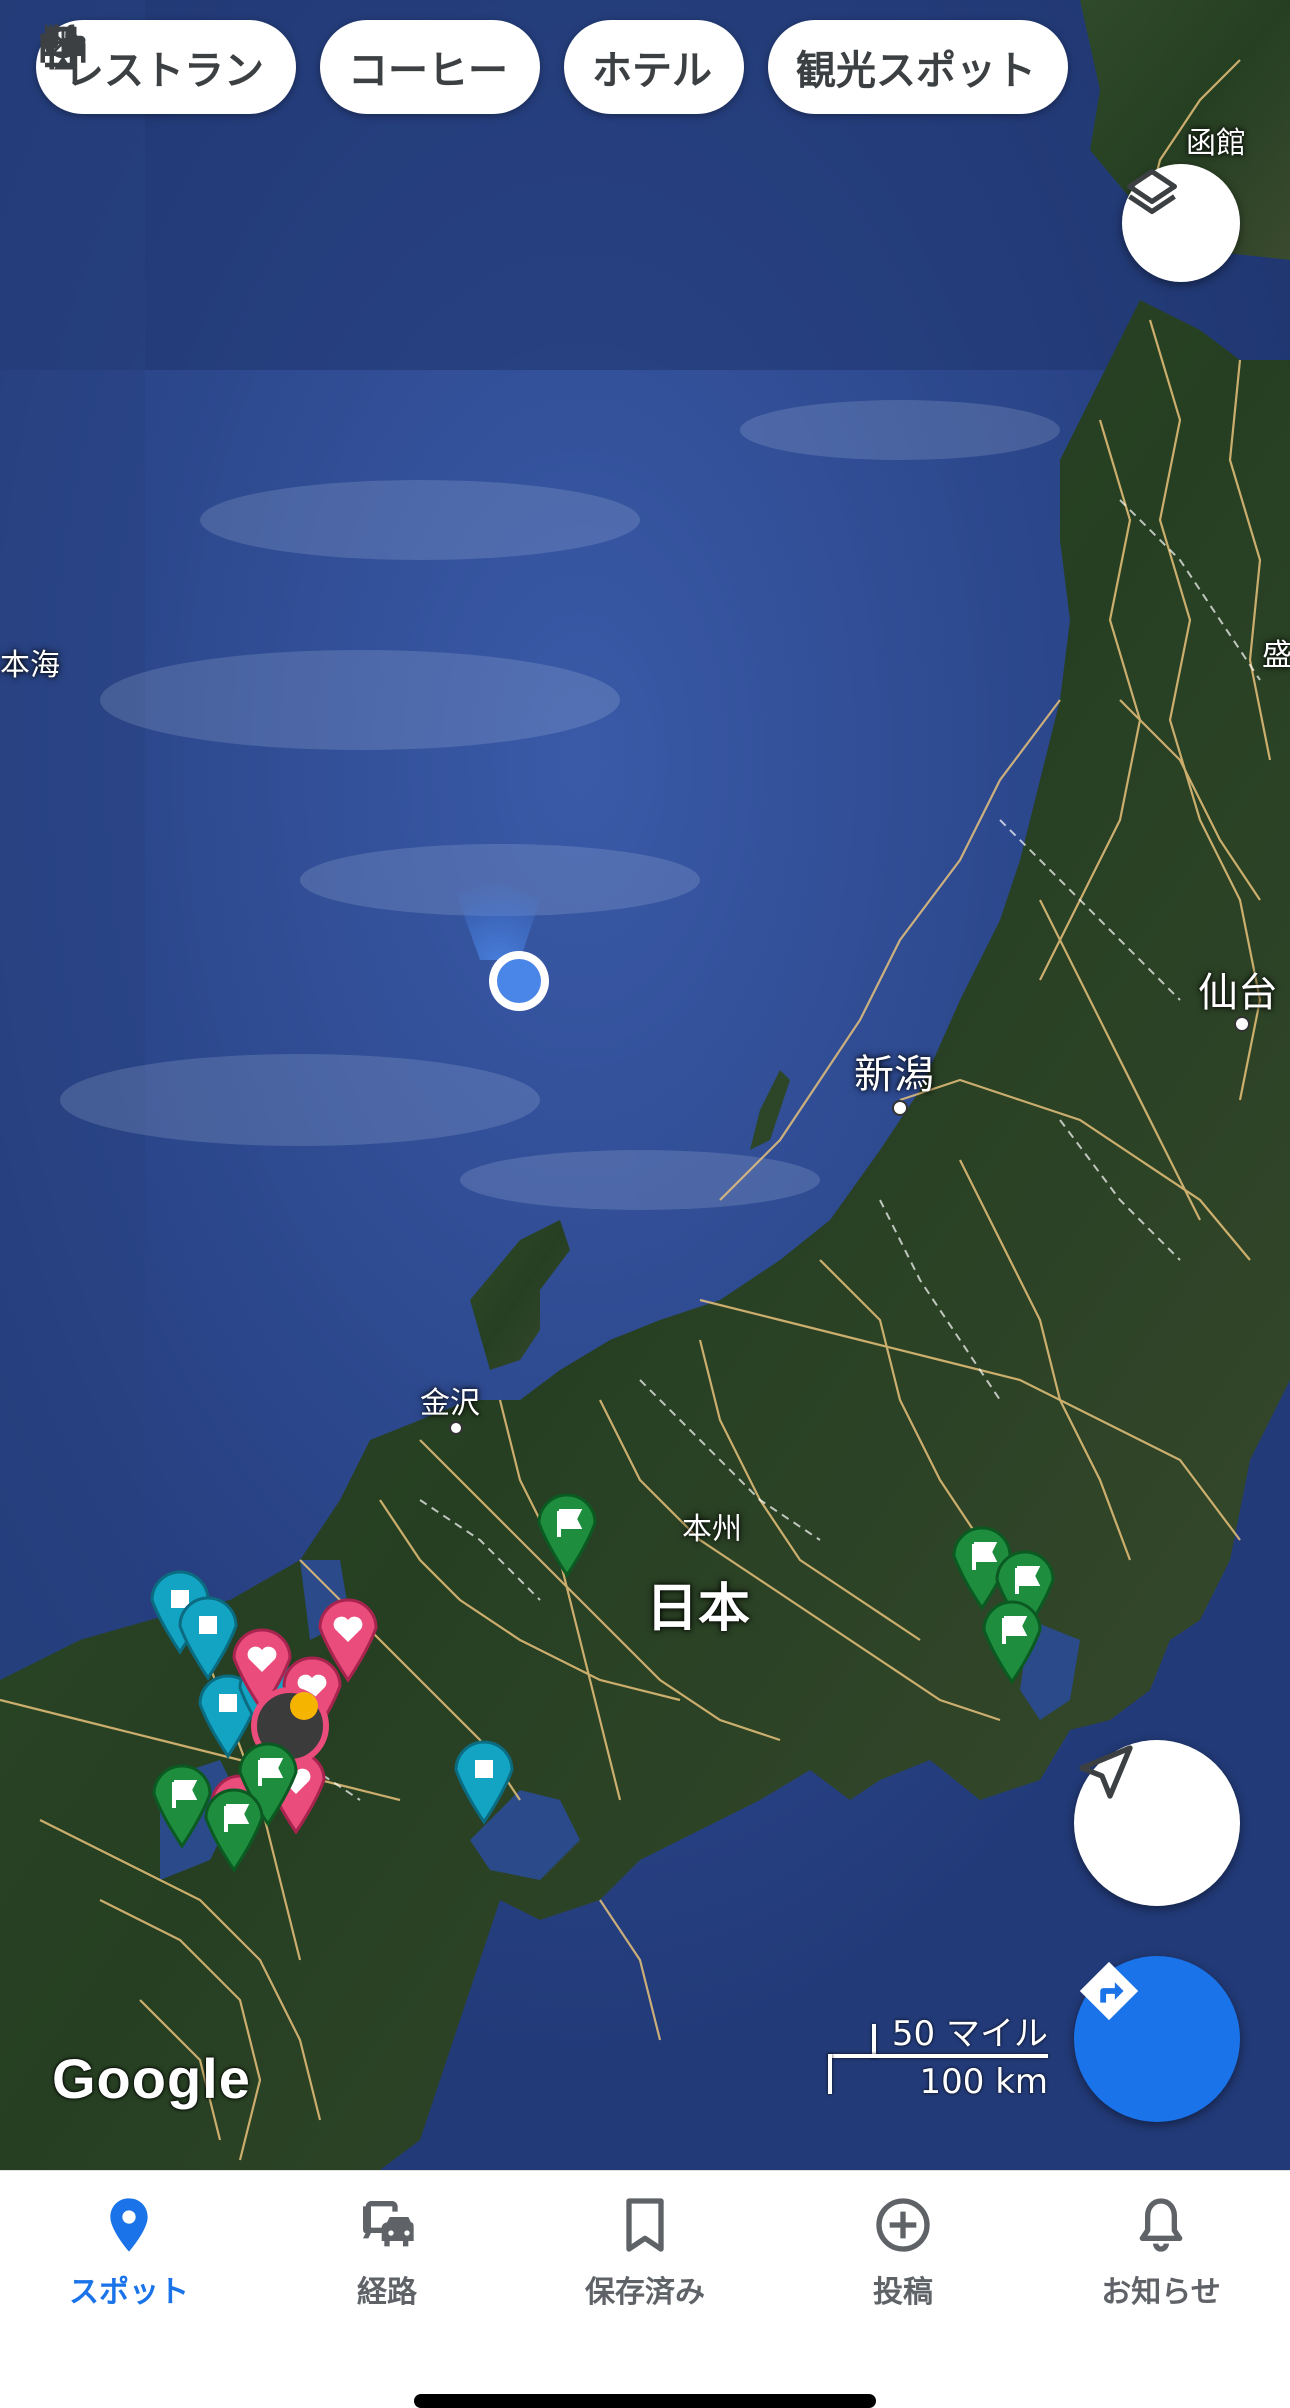  What do you see at coordinates (652, 71) in the screenshot?
I see `chip-hotel-label: ホテル` at bounding box center [652, 71].